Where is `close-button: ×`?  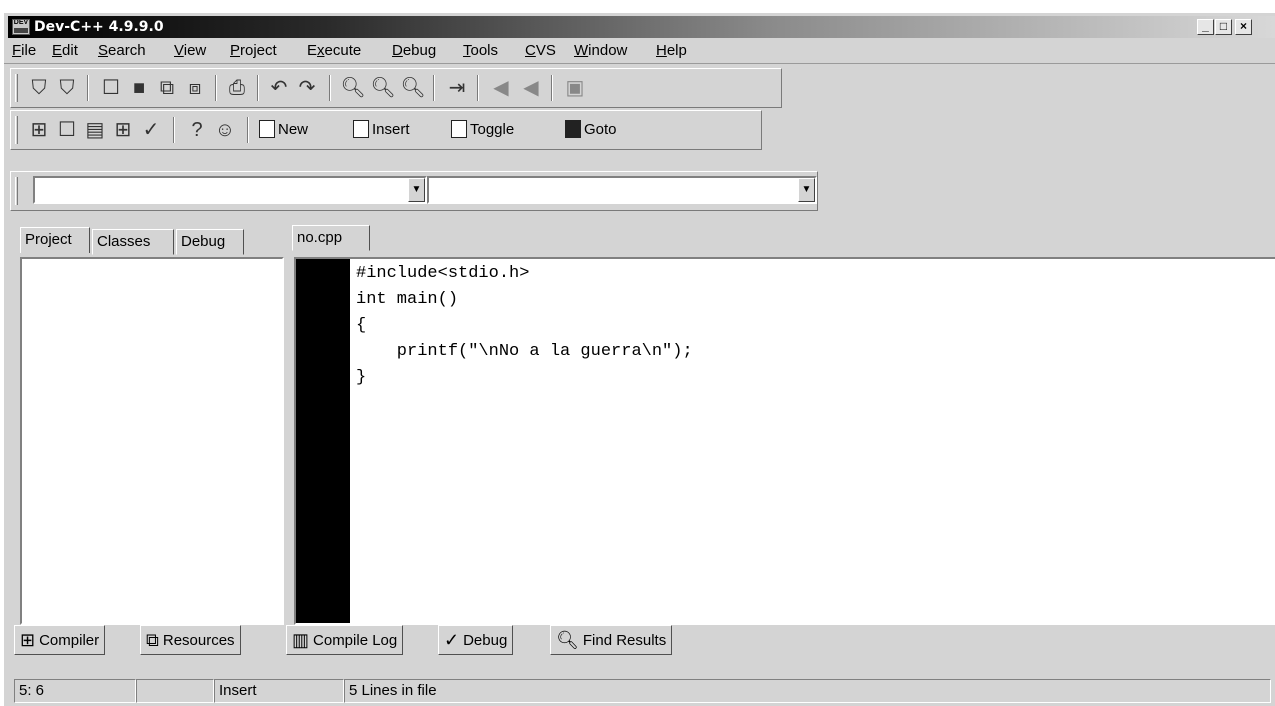
close-button: × is located at coordinates (1243, 27).